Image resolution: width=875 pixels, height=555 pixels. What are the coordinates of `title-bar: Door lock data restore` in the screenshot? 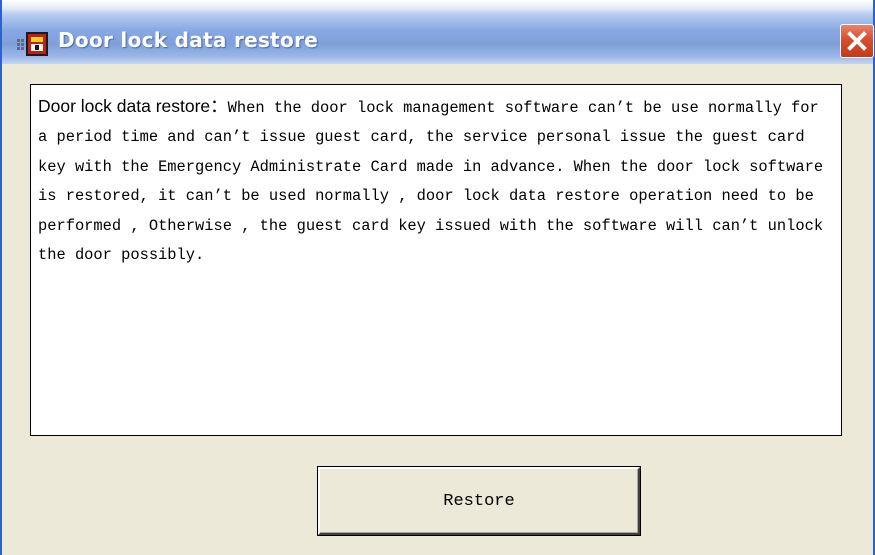 It's located at (438, 32).